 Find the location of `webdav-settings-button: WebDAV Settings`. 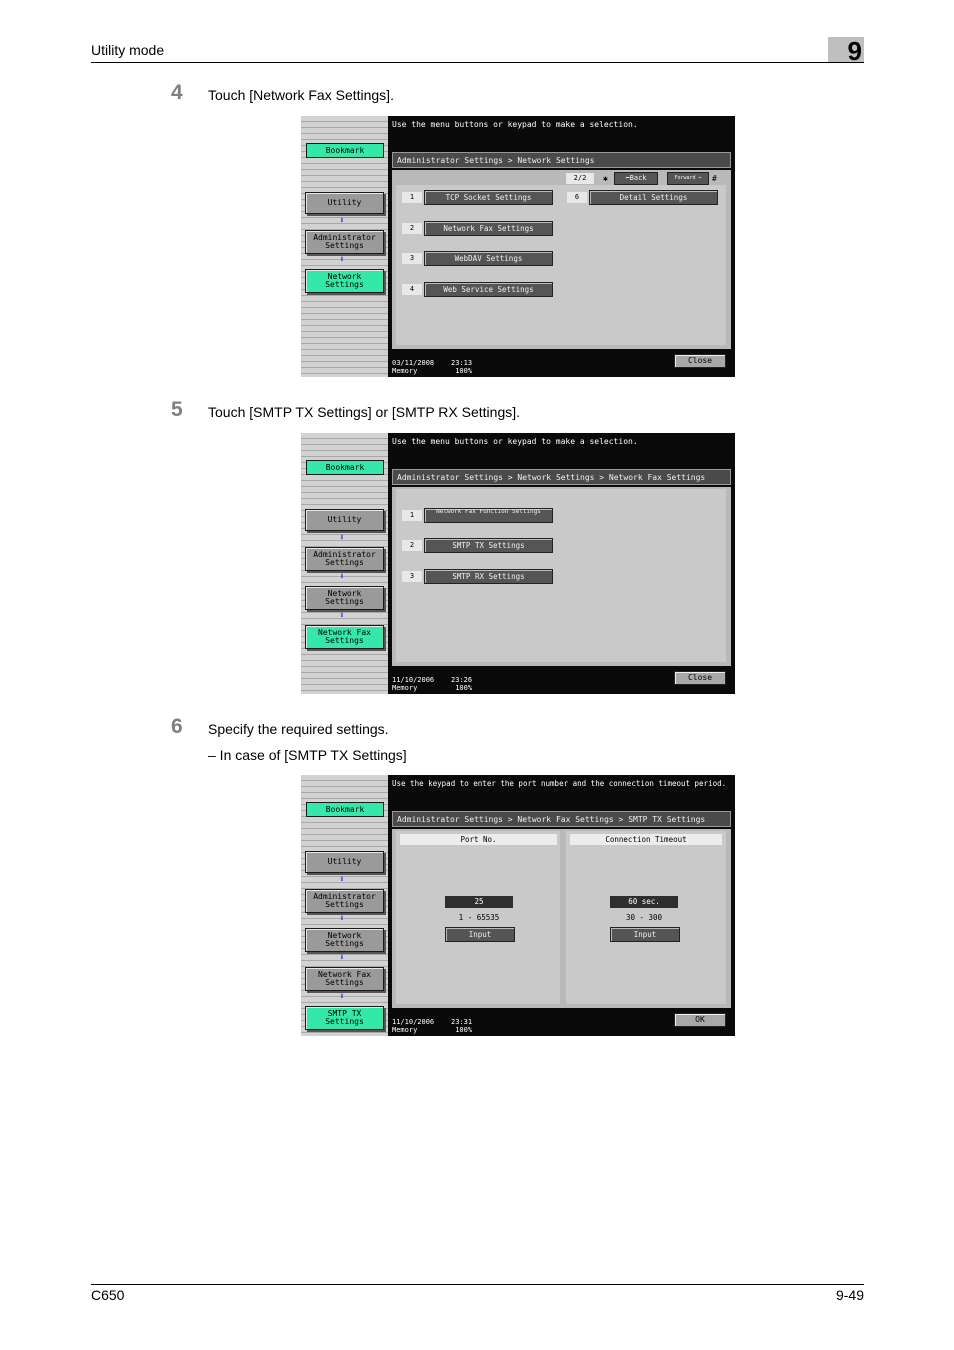

webdav-settings-button: WebDAV Settings is located at coordinates (488, 258).